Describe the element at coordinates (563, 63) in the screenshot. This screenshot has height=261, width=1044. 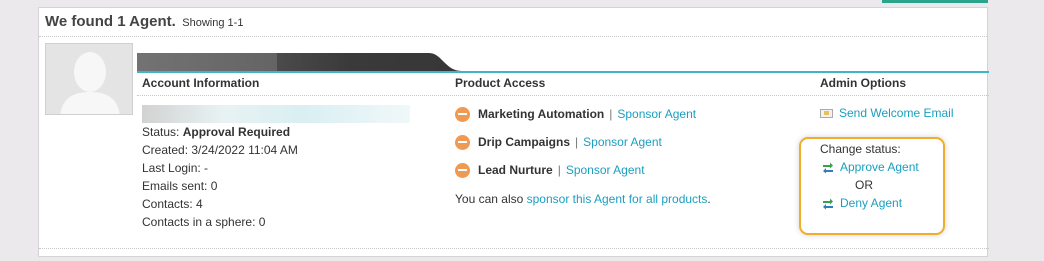
I see `agent-name-bar` at that location.